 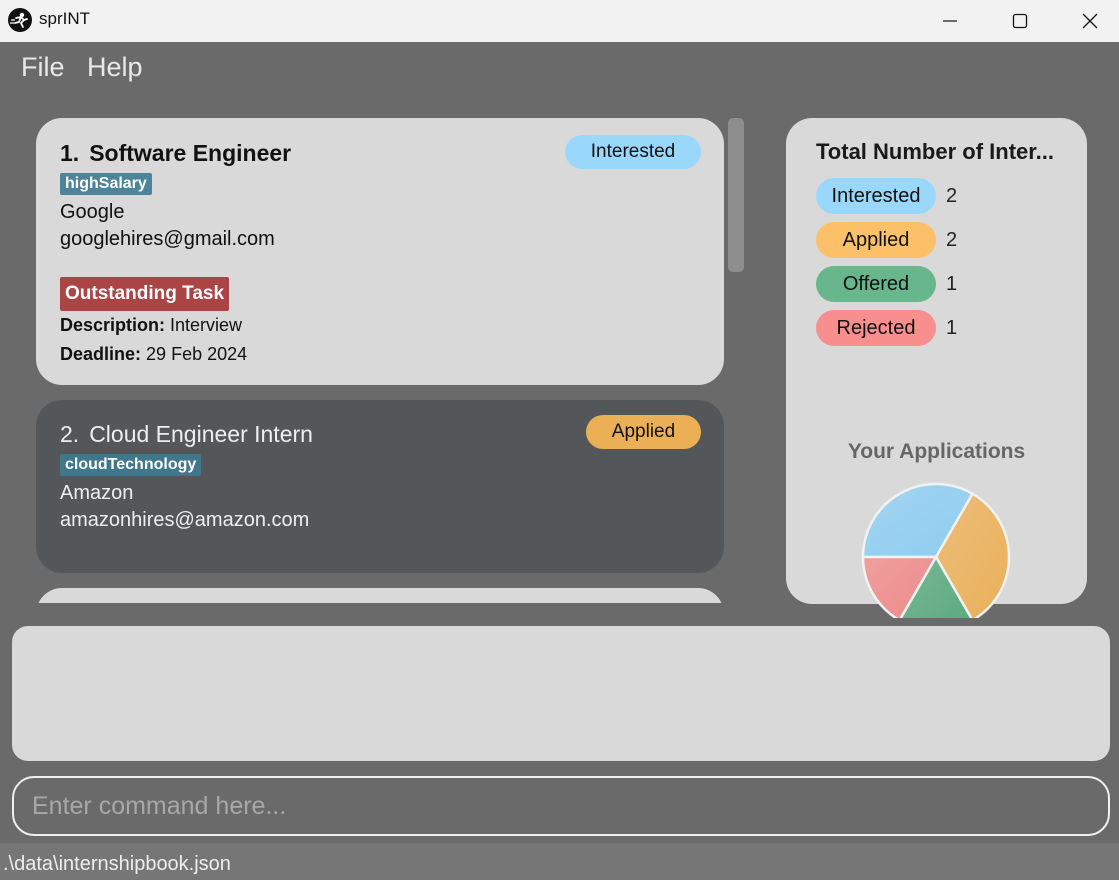 What do you see at coordinates (113, 325) in the screenshot?
I see `task-description-label: Description:` at bounding box center [113, 325].